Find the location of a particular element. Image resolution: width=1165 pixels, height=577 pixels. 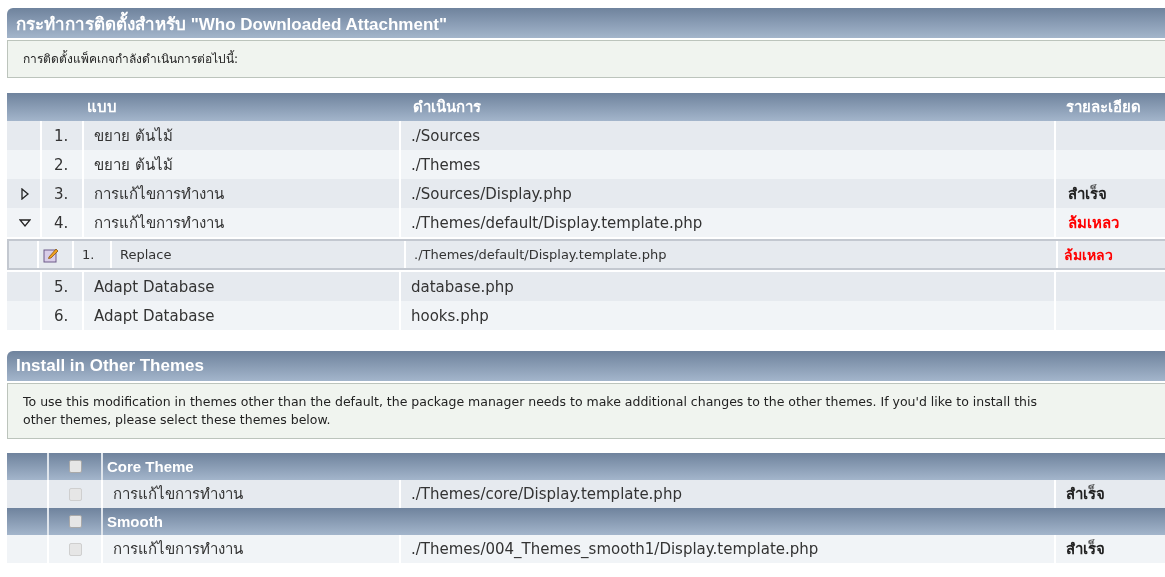

info-text: To use this modification in themes other than the default, the package manager needs to make additional changes to the other themes. If you'd like to install this other themes, please select these themes below. is located at coordinates (586, 411).